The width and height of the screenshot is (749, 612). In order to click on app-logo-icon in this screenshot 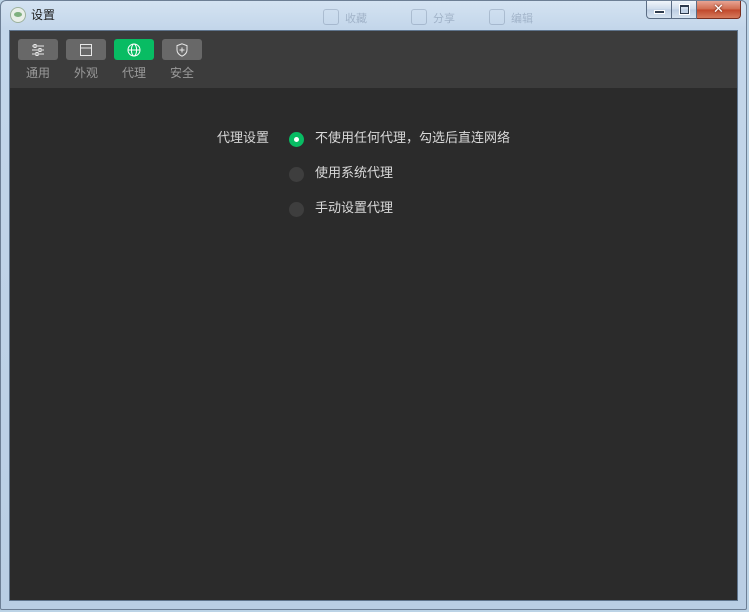, I will do `click(18, 15)`.